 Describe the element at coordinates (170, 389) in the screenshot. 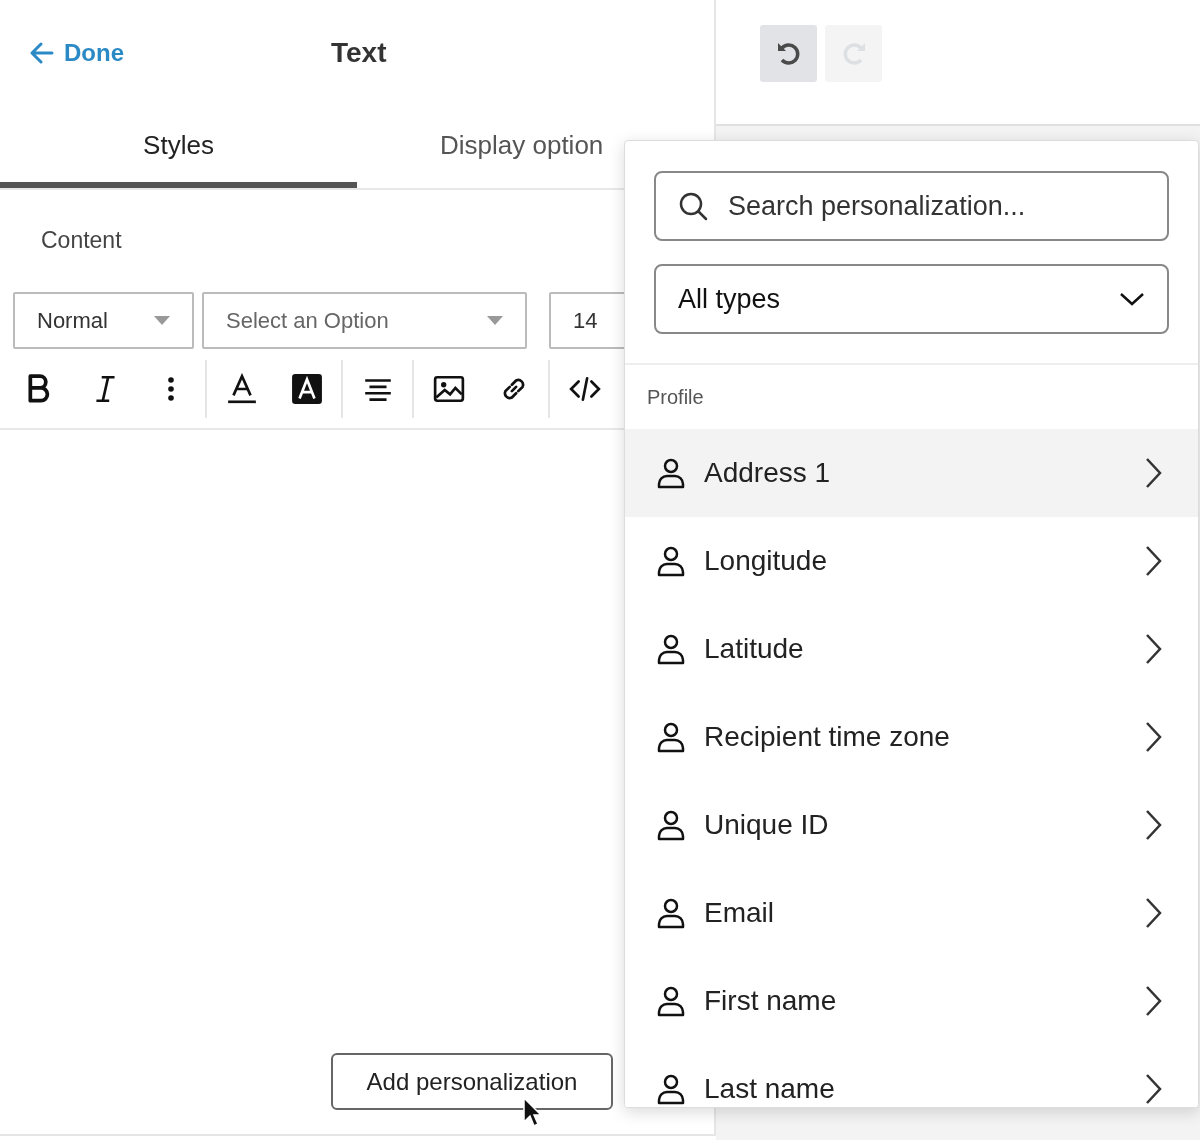

I see `more-icon` at that location.